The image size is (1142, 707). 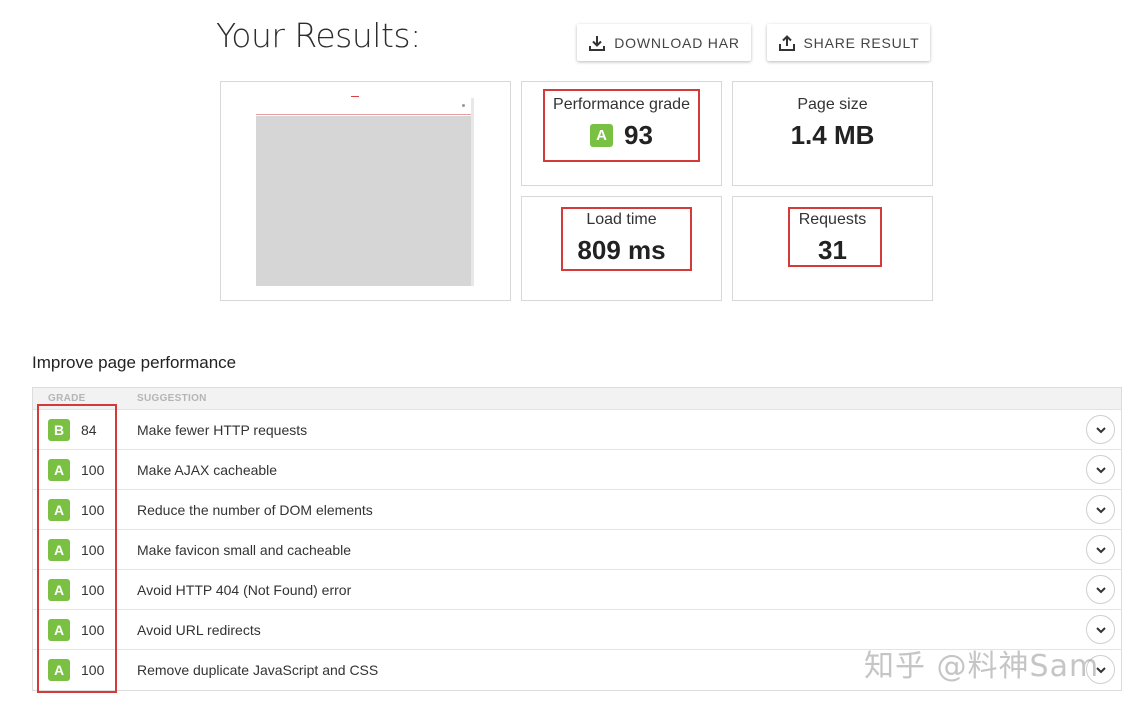 I want to click on share-result-label: SHARE RESULT, so click(x=861, y=42).